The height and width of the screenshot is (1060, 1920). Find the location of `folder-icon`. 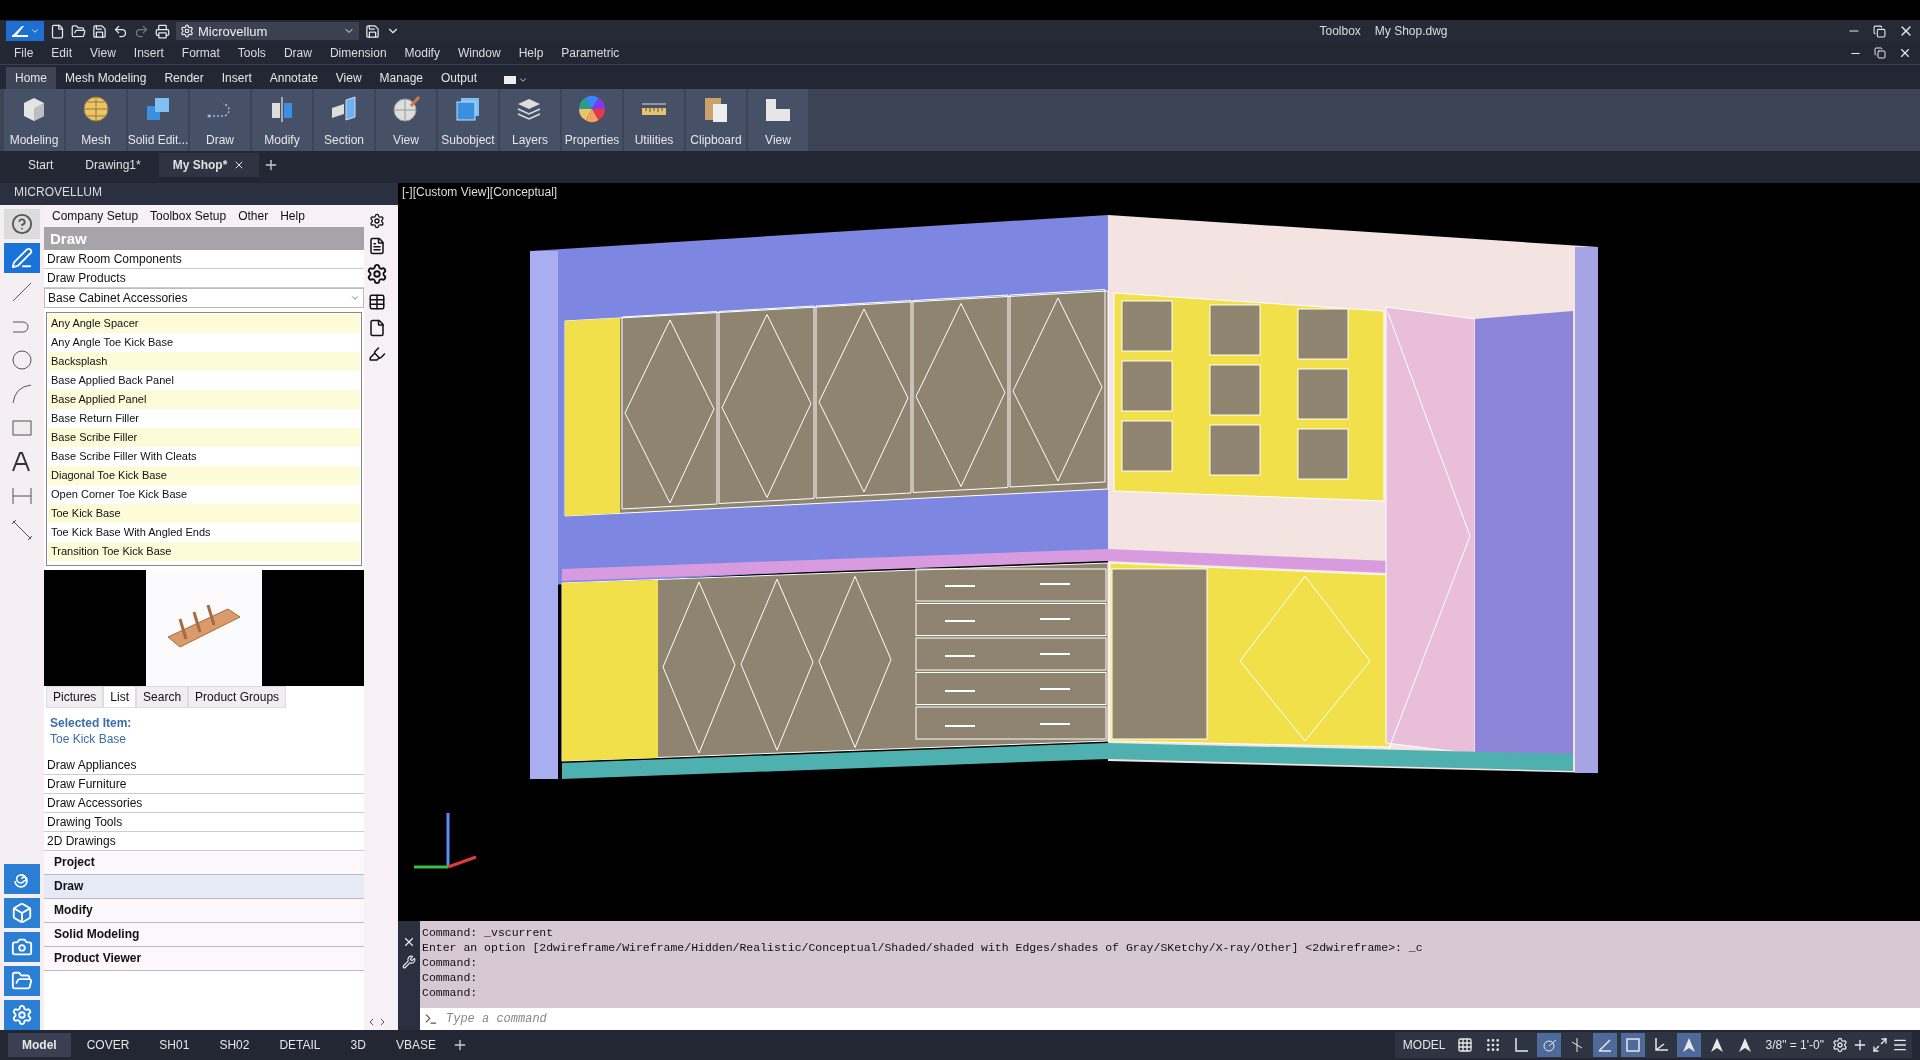

folder-icon is located at coordinates (22, 981).